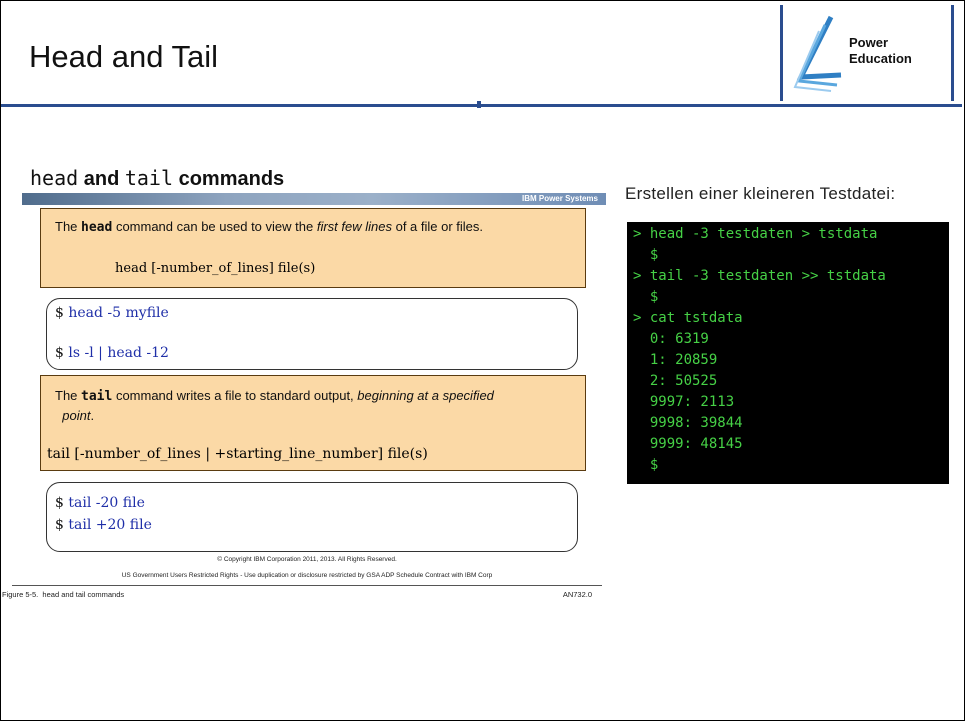 This screenshot has width=965, height=721. I want to click on ibm-banner: IBM Power Systems, so click(314, 199).